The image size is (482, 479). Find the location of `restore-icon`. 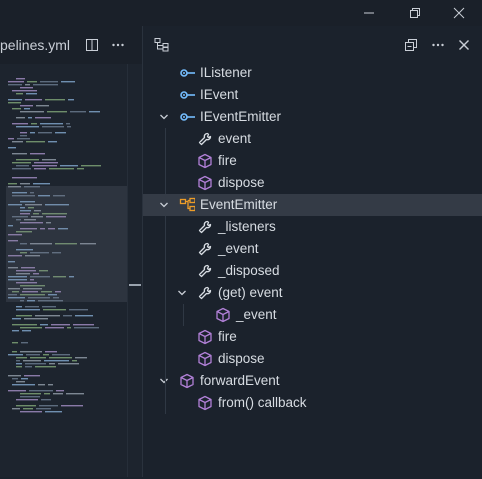

restore-icon is located at coordinates (415, 13).